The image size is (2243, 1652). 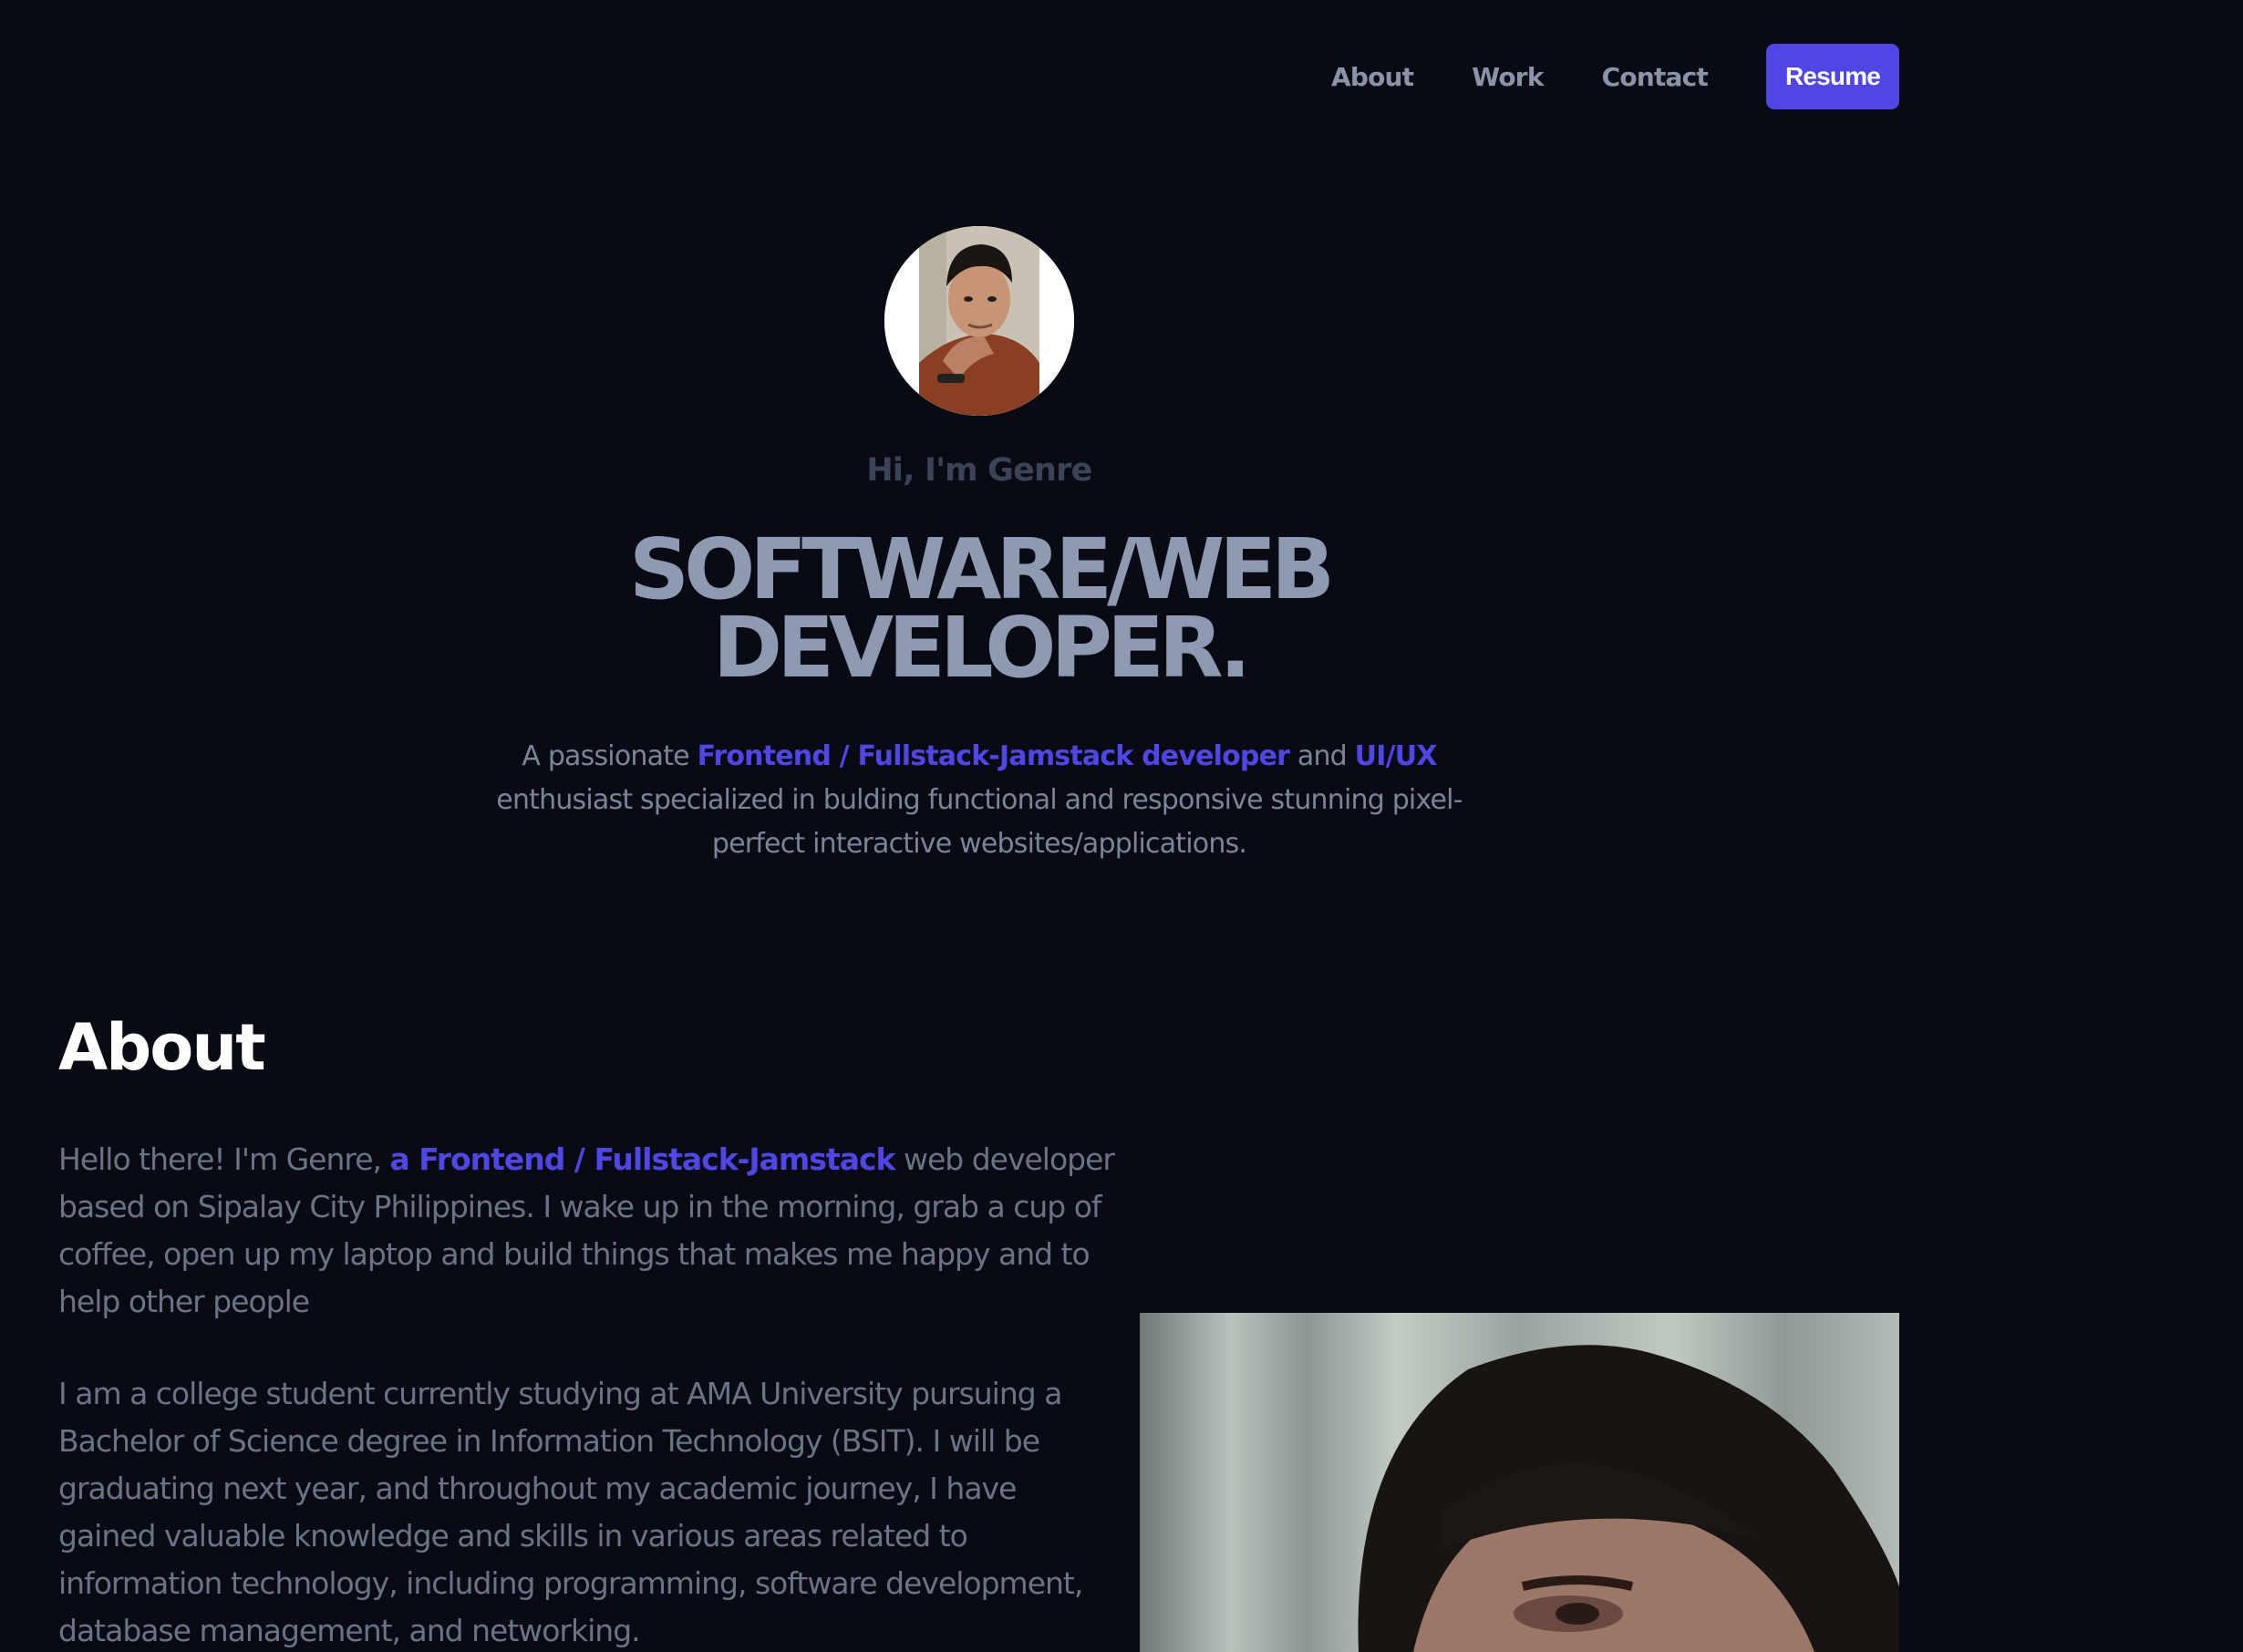 What do you see at coordinates (610, 756) in the screenshot?
I see `intro-text-prefix: A passionate` at bounding box center [610, 756].